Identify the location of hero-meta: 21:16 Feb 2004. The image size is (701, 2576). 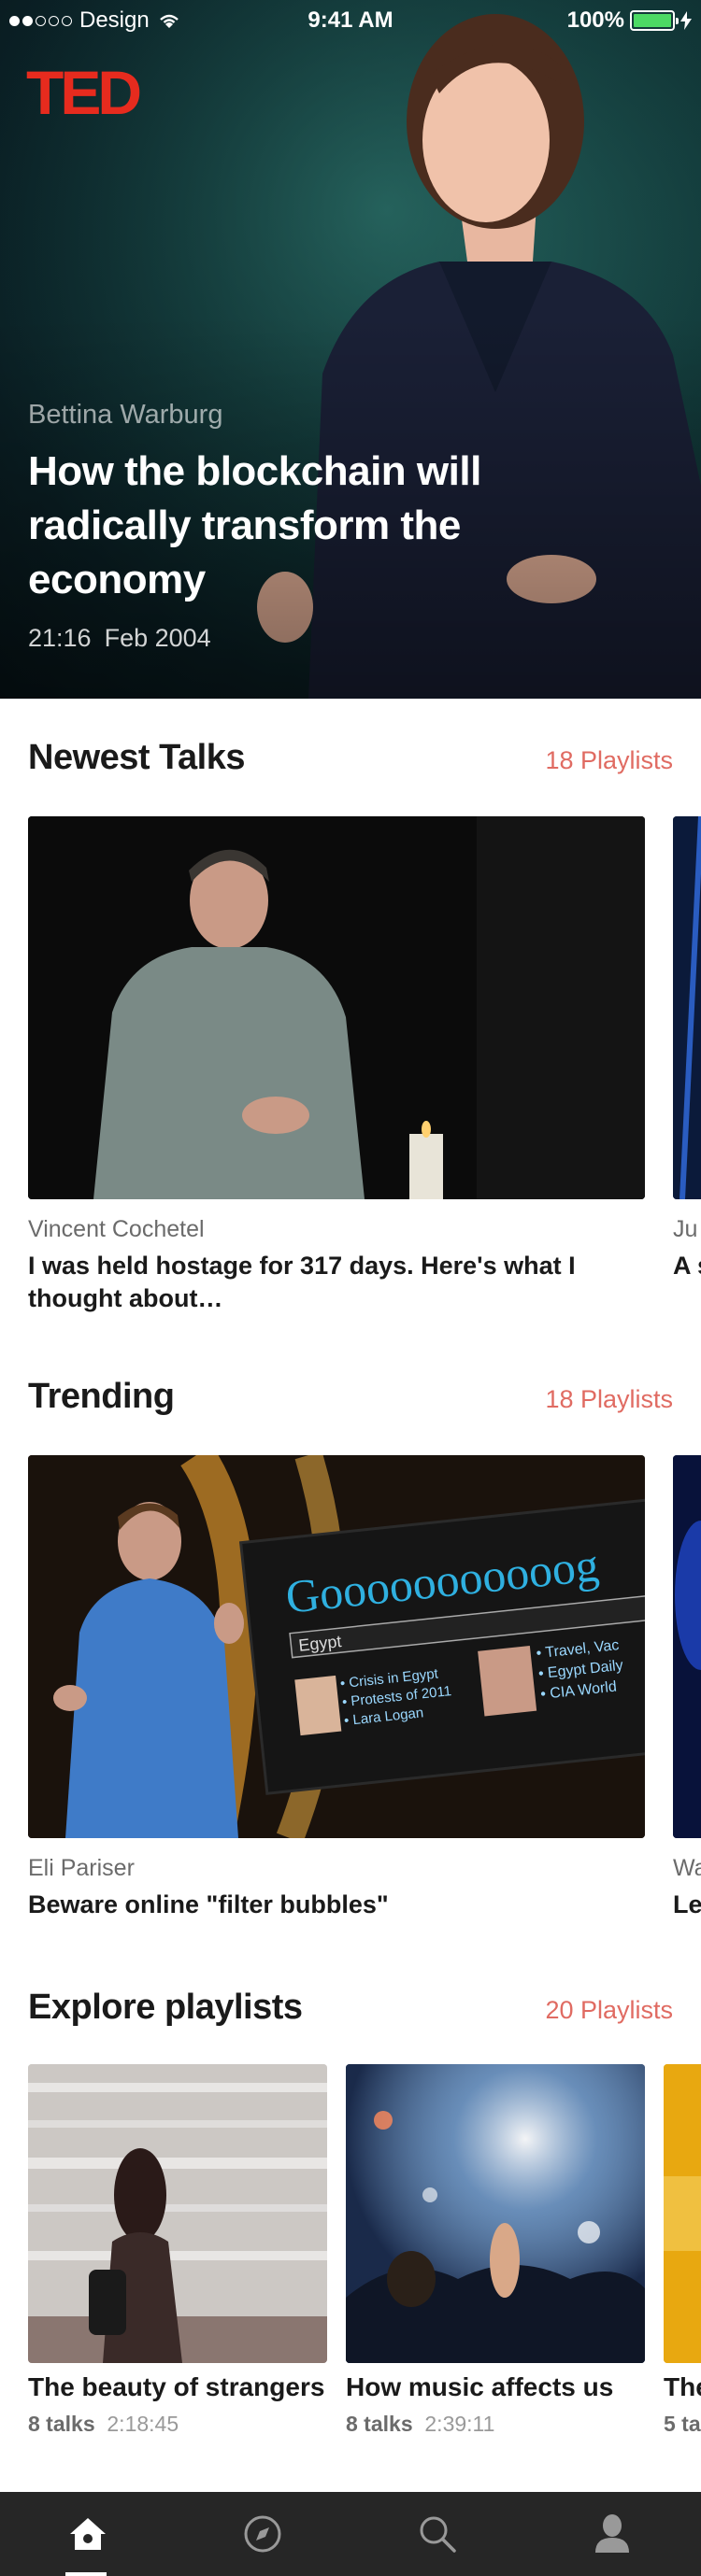
(119, 638).